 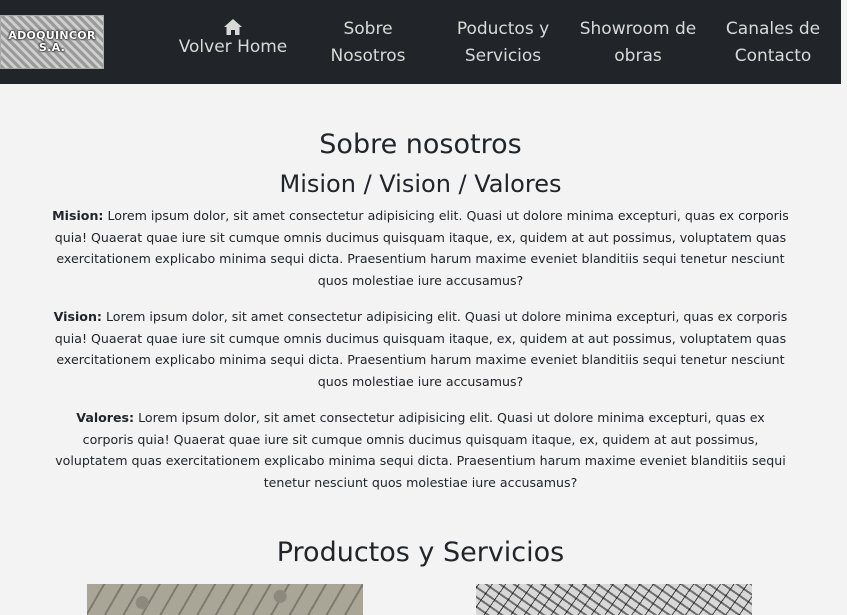 I want to click on nav-showroom-link: Showroom de obras, so click(x=638, y=44).